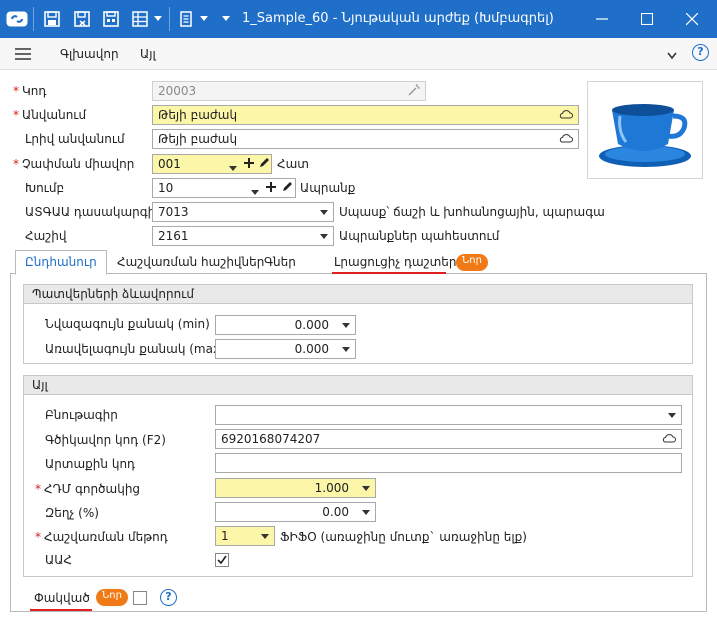 The image size is (717, 624). Describe the element at coordinates (233, 168) in the screenshot. I see `unit-dropdown-icon` at that location.